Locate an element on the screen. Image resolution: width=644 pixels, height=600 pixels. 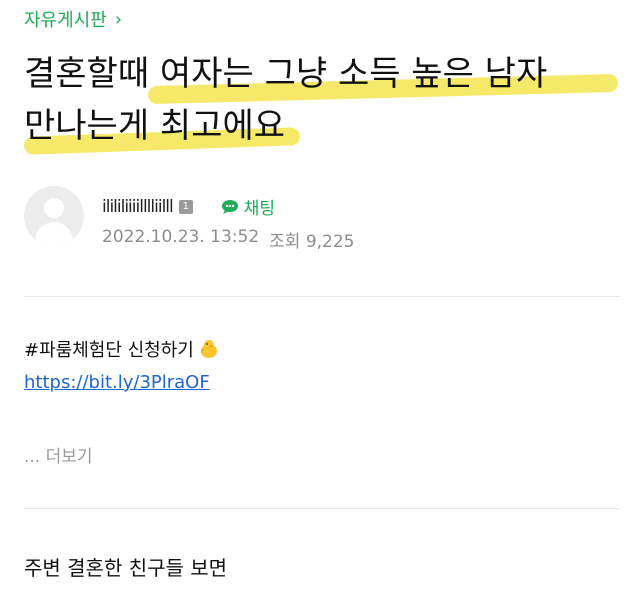
speech-bubble-icon is located at coordinates (229, 206).